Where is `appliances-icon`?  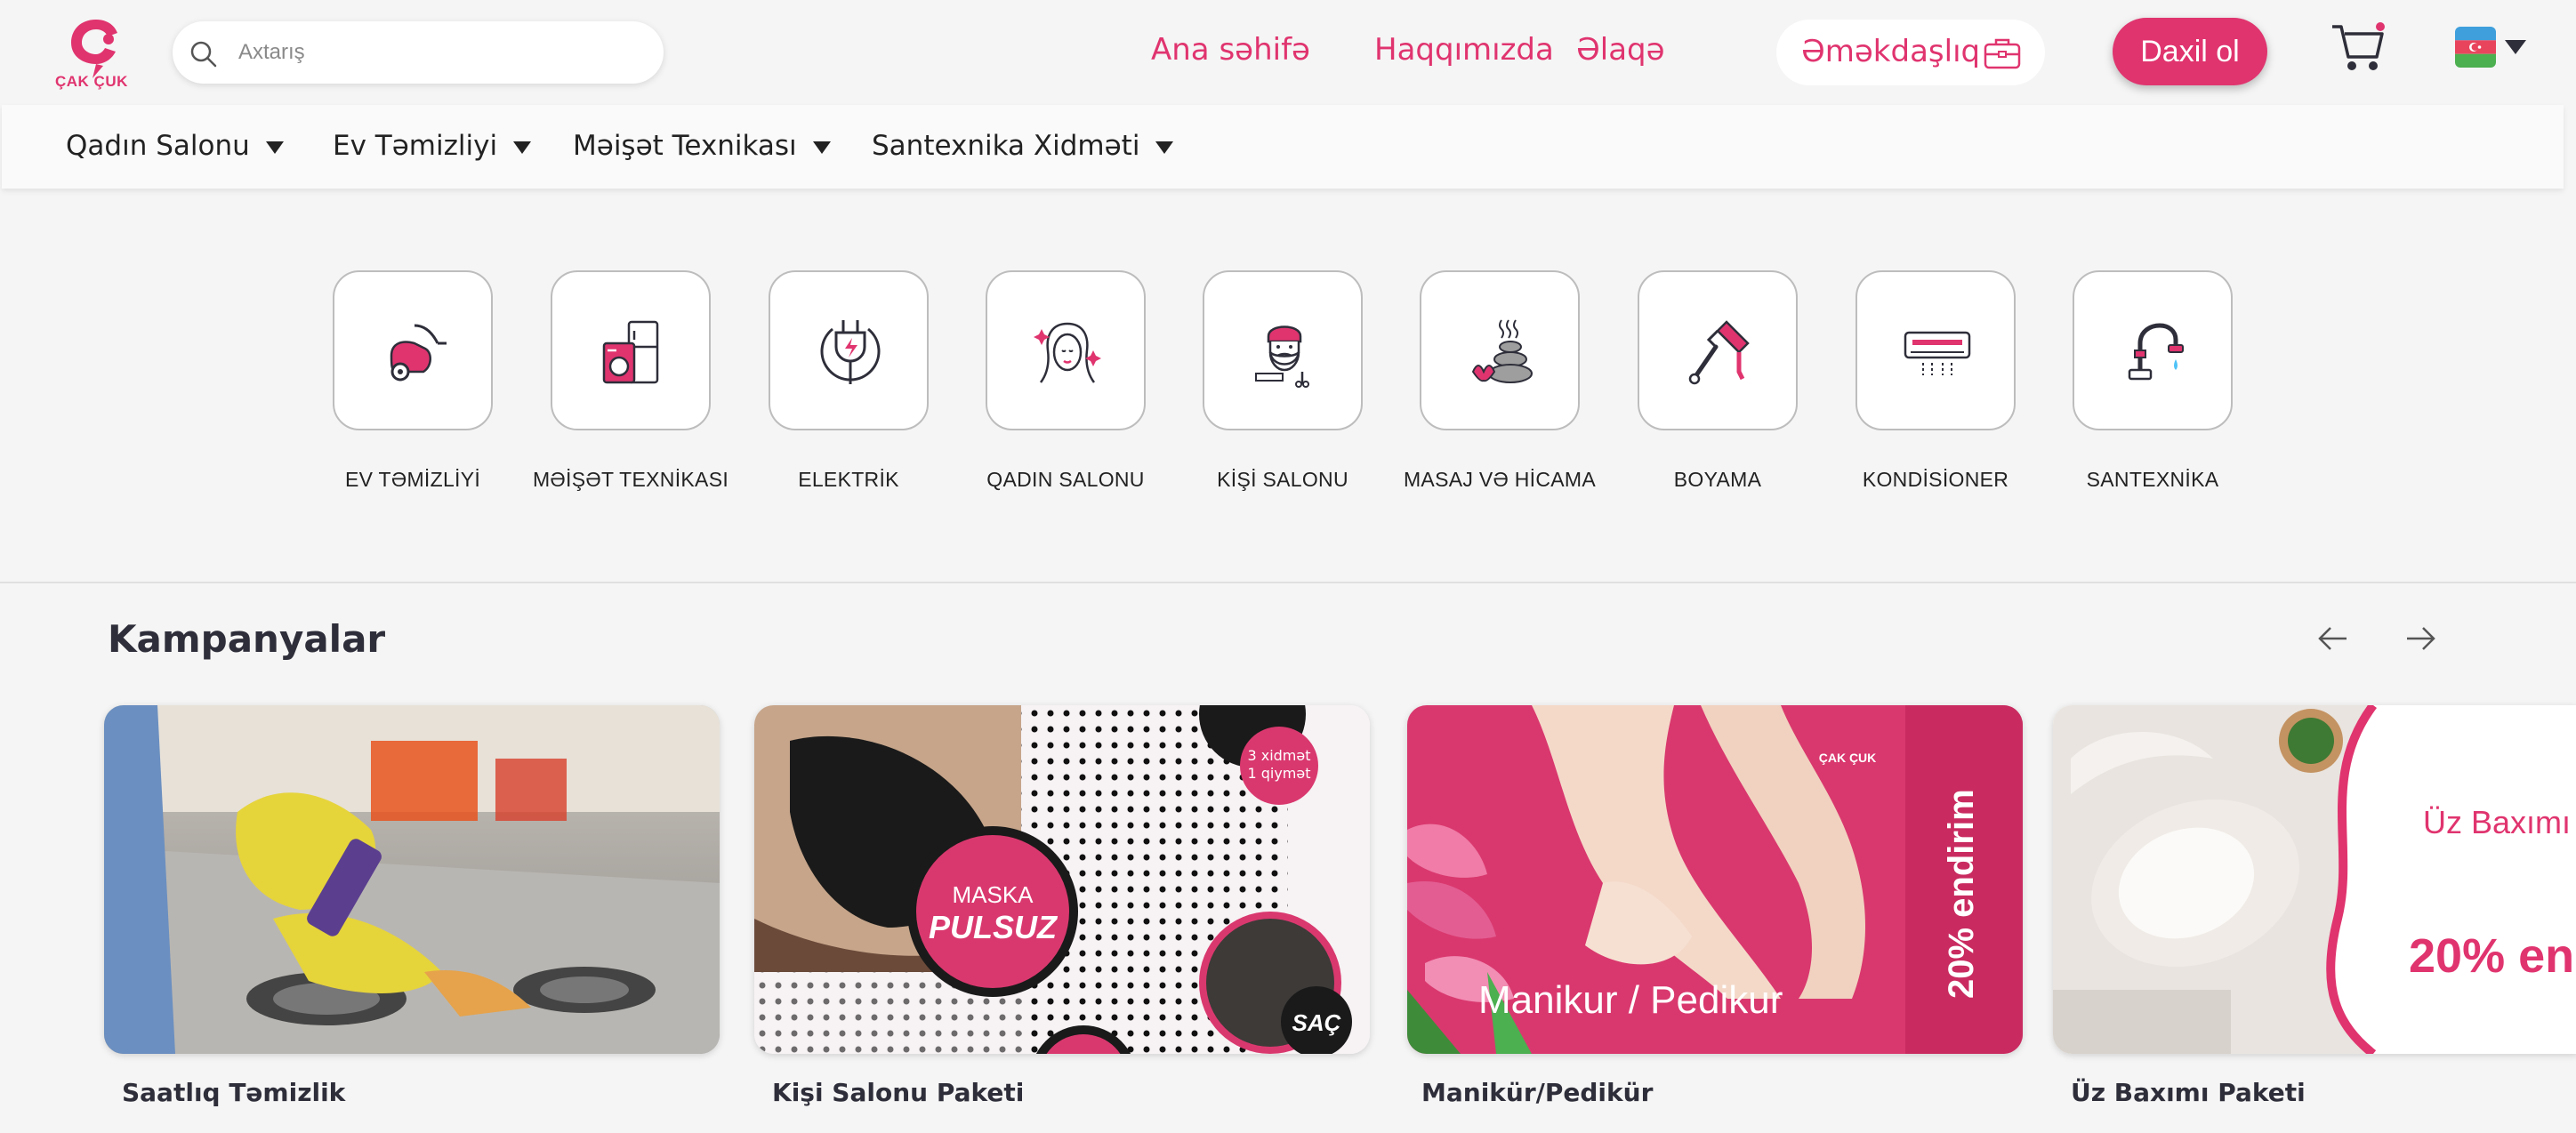 appliances-icon is located at coordinates (630, 352).